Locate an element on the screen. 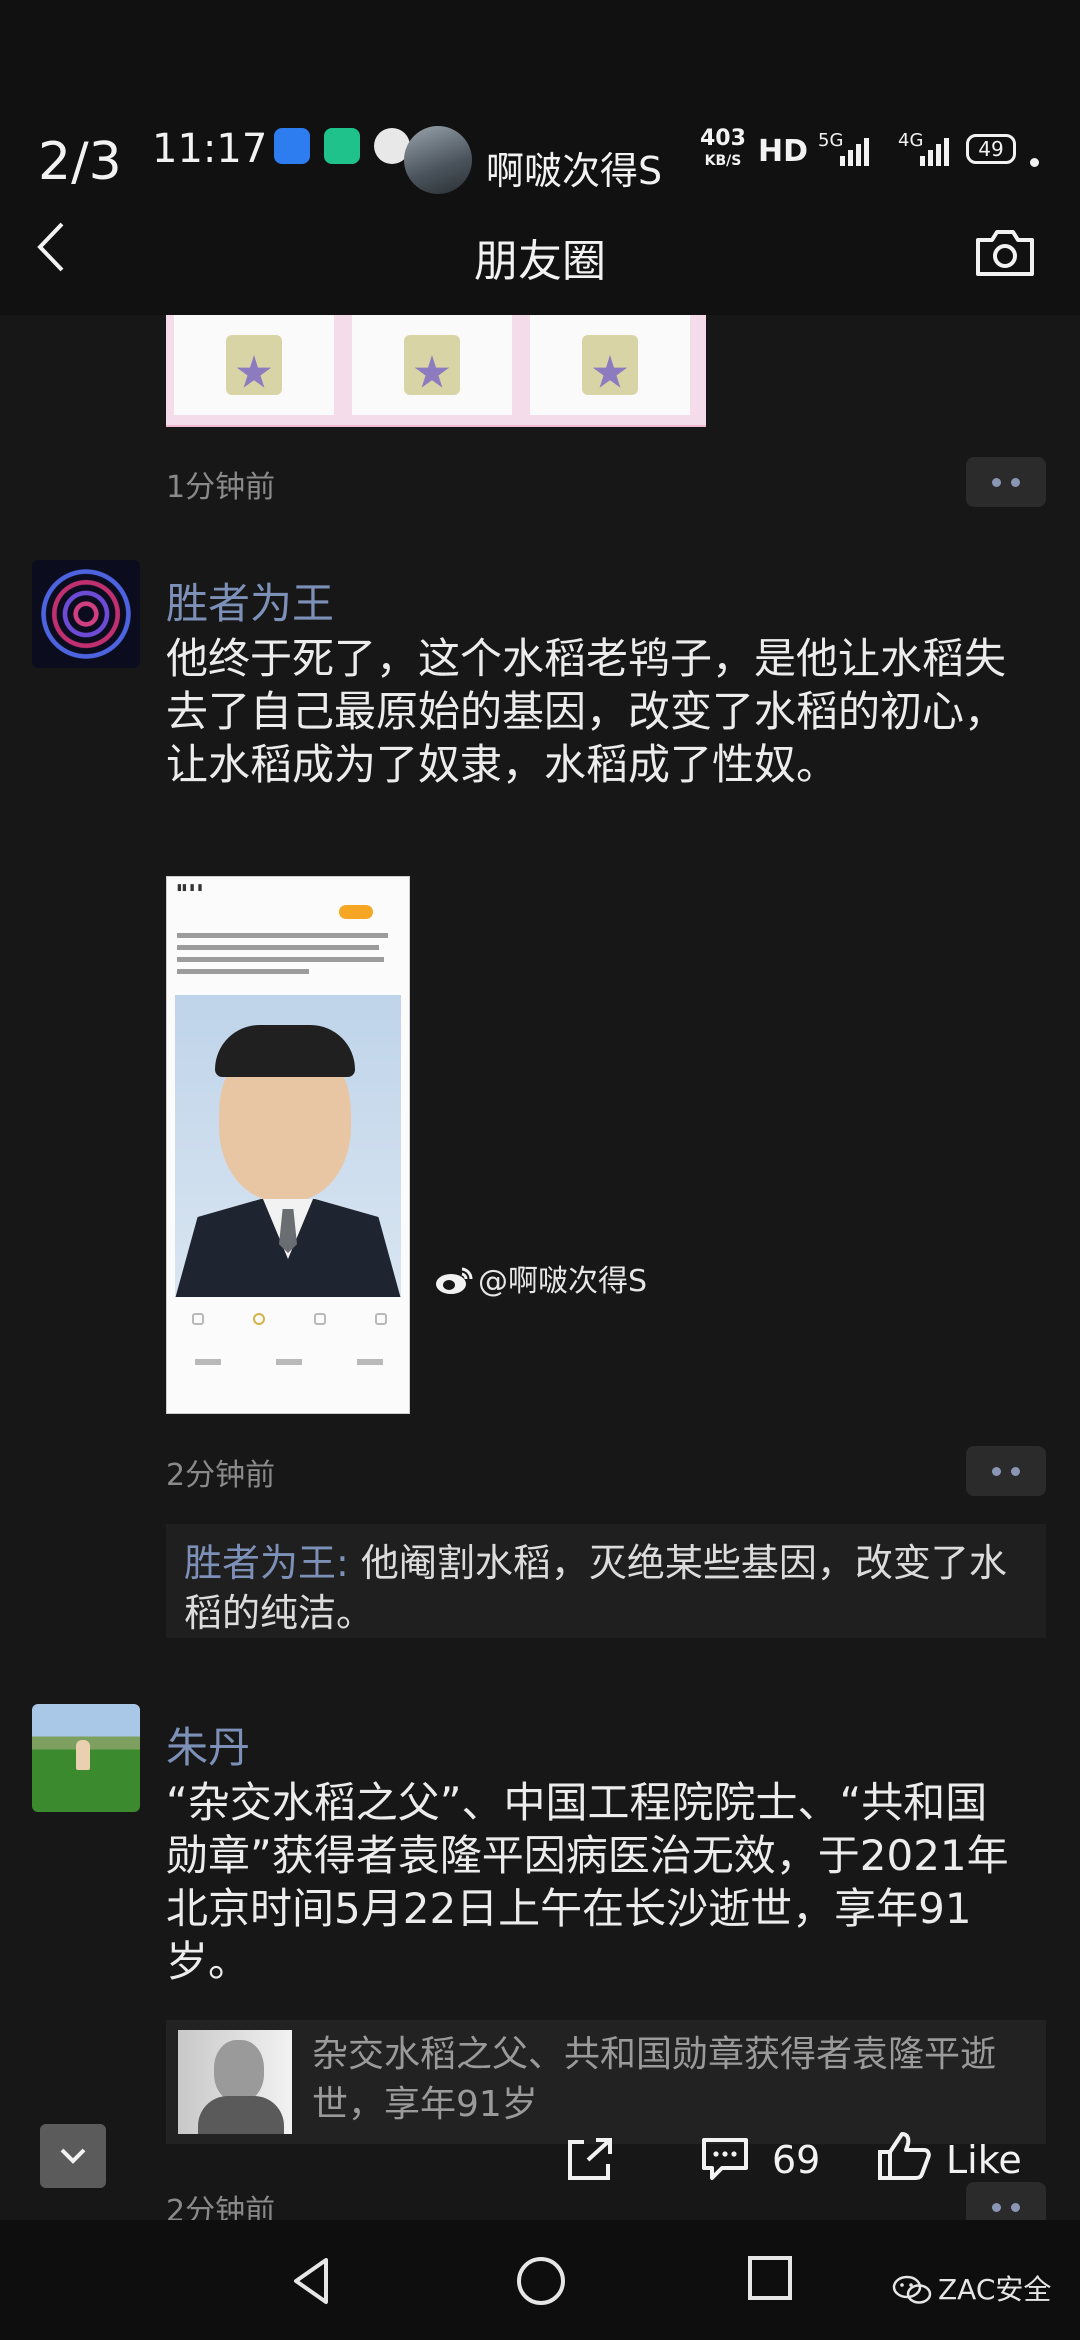 This screenshot has height=2340, width=1080. post-timestamp: 1分钟前 is located at coordinates (221, 487).